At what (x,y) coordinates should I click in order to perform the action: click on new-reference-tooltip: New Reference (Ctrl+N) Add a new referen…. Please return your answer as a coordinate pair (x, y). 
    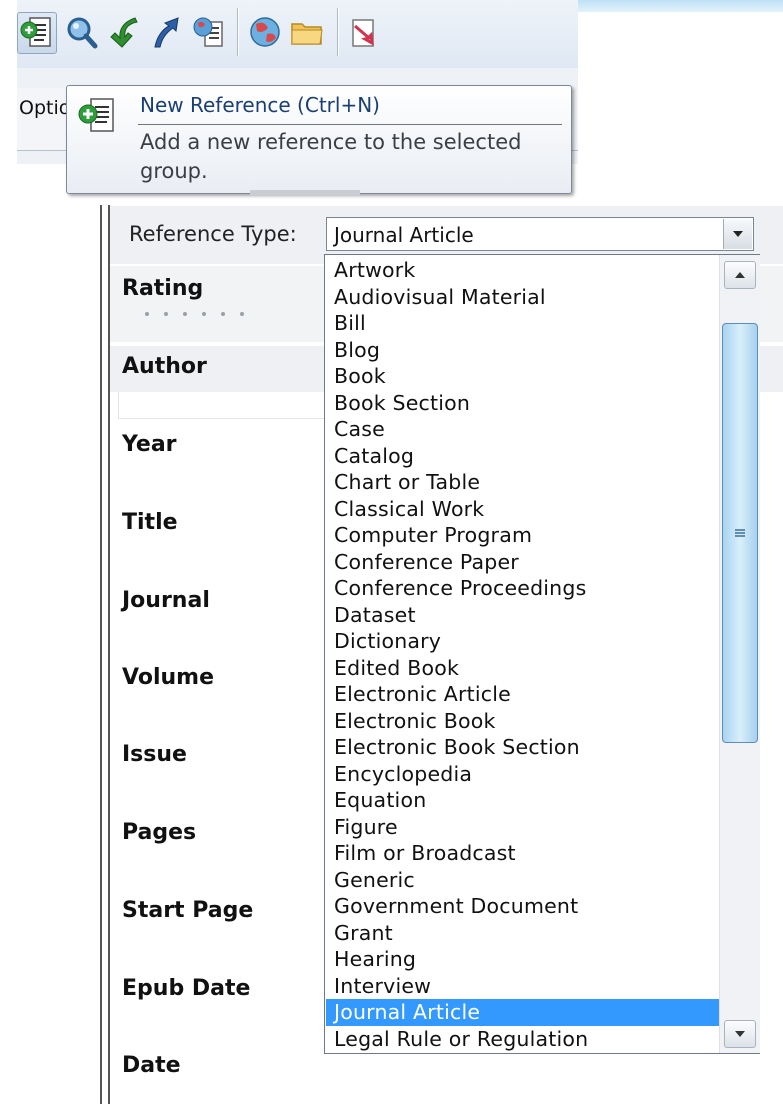
    Looking at the image, I should click on (319, 139).